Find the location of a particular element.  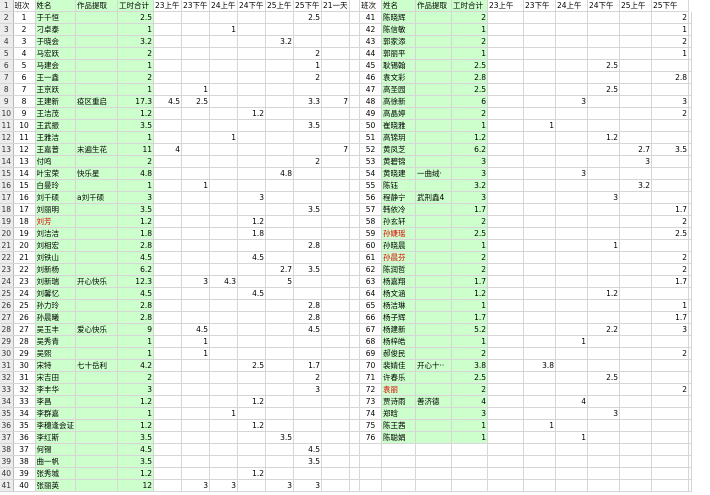

name-cell: 黄晓建 is located at coordinates (398, 173).